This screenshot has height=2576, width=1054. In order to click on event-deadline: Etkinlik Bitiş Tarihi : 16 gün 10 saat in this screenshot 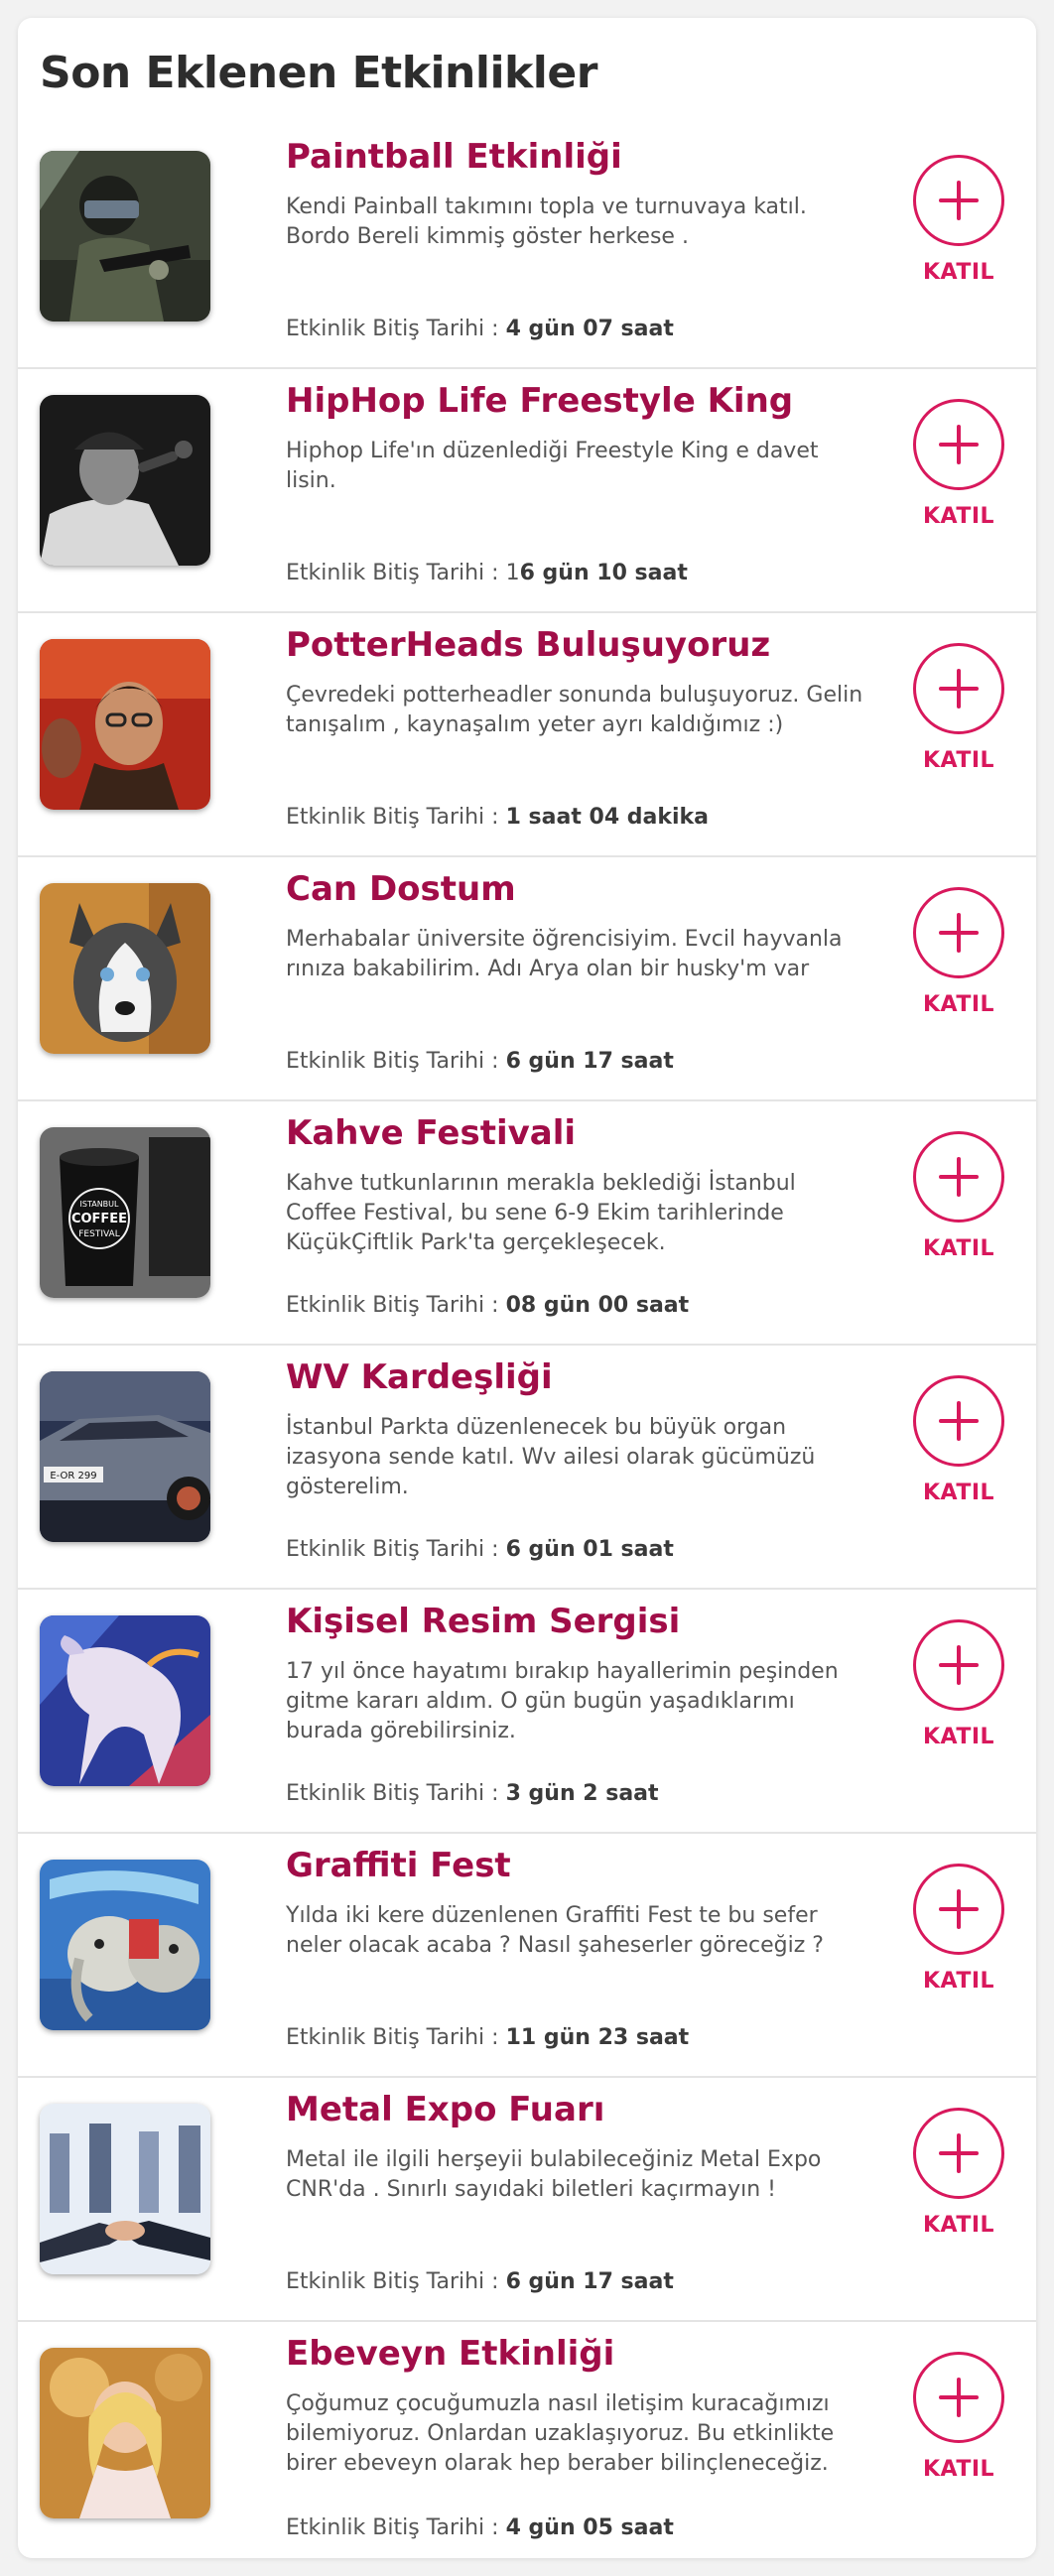, I will do `click(487, 573)`.